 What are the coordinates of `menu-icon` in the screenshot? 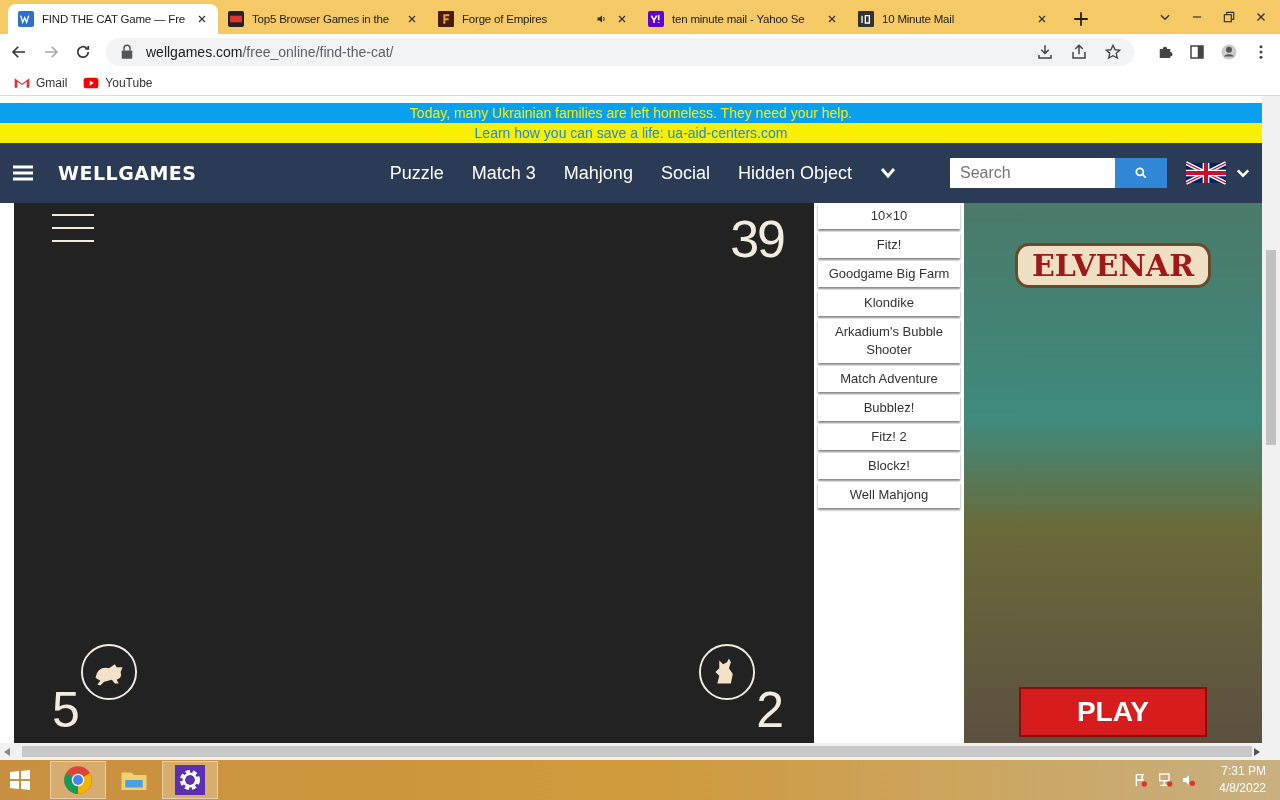 It's located at (73, 228).